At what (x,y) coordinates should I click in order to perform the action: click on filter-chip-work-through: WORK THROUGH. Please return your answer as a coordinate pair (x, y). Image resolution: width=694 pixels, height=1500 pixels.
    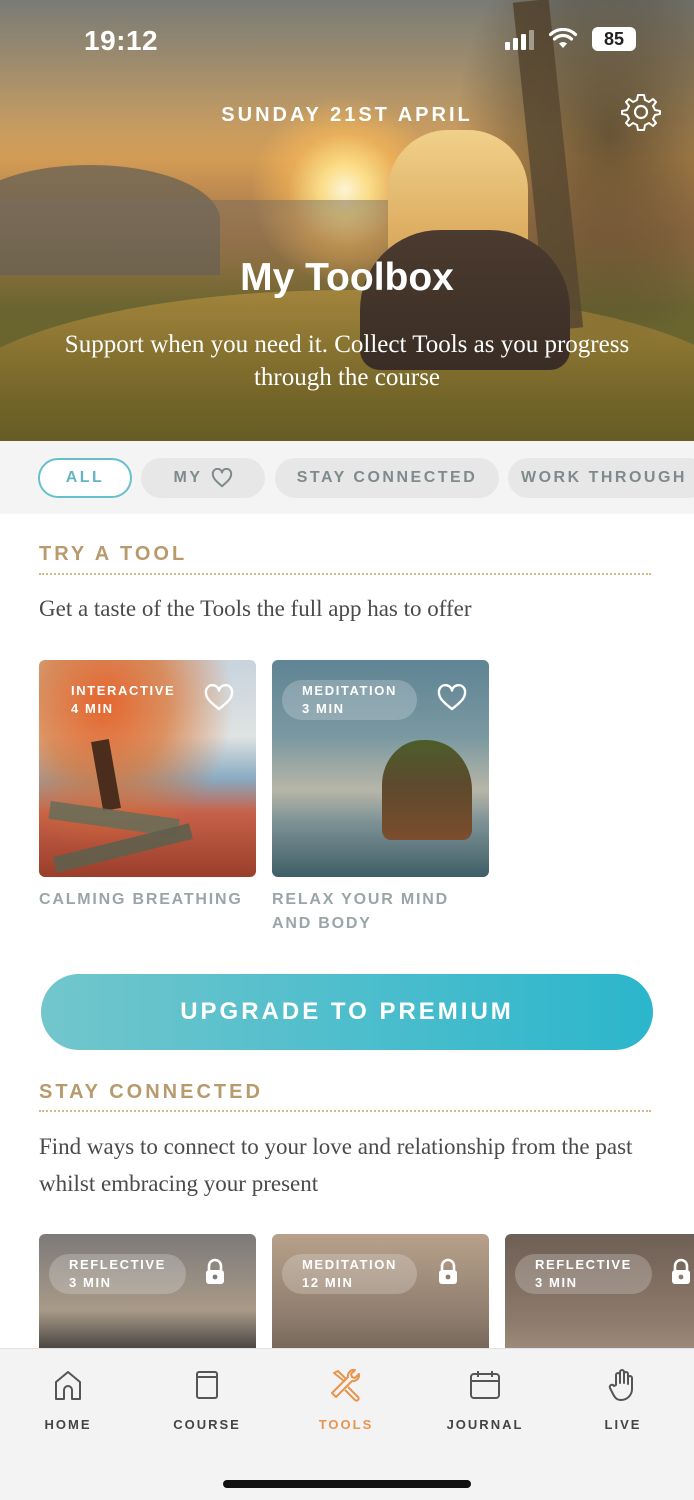
    Looking at the image, I should click on (601, 478).